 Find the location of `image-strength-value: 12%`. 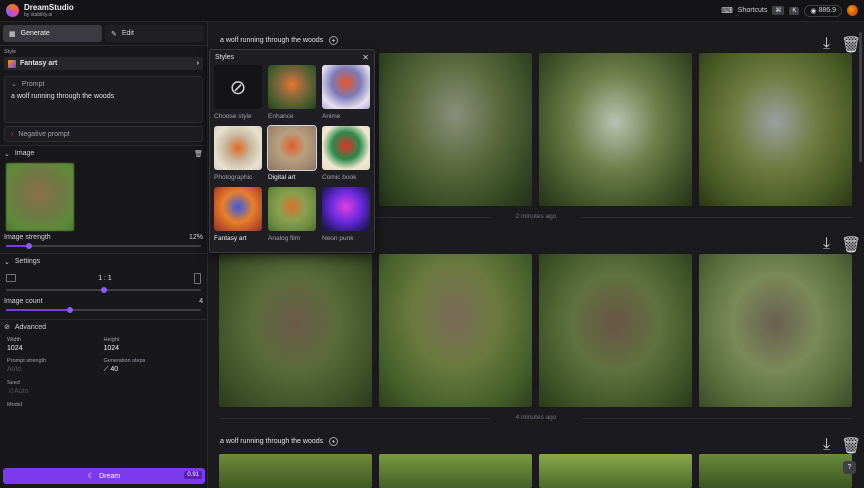

image-strength-value: 12% is located at coordinates (195, 237).